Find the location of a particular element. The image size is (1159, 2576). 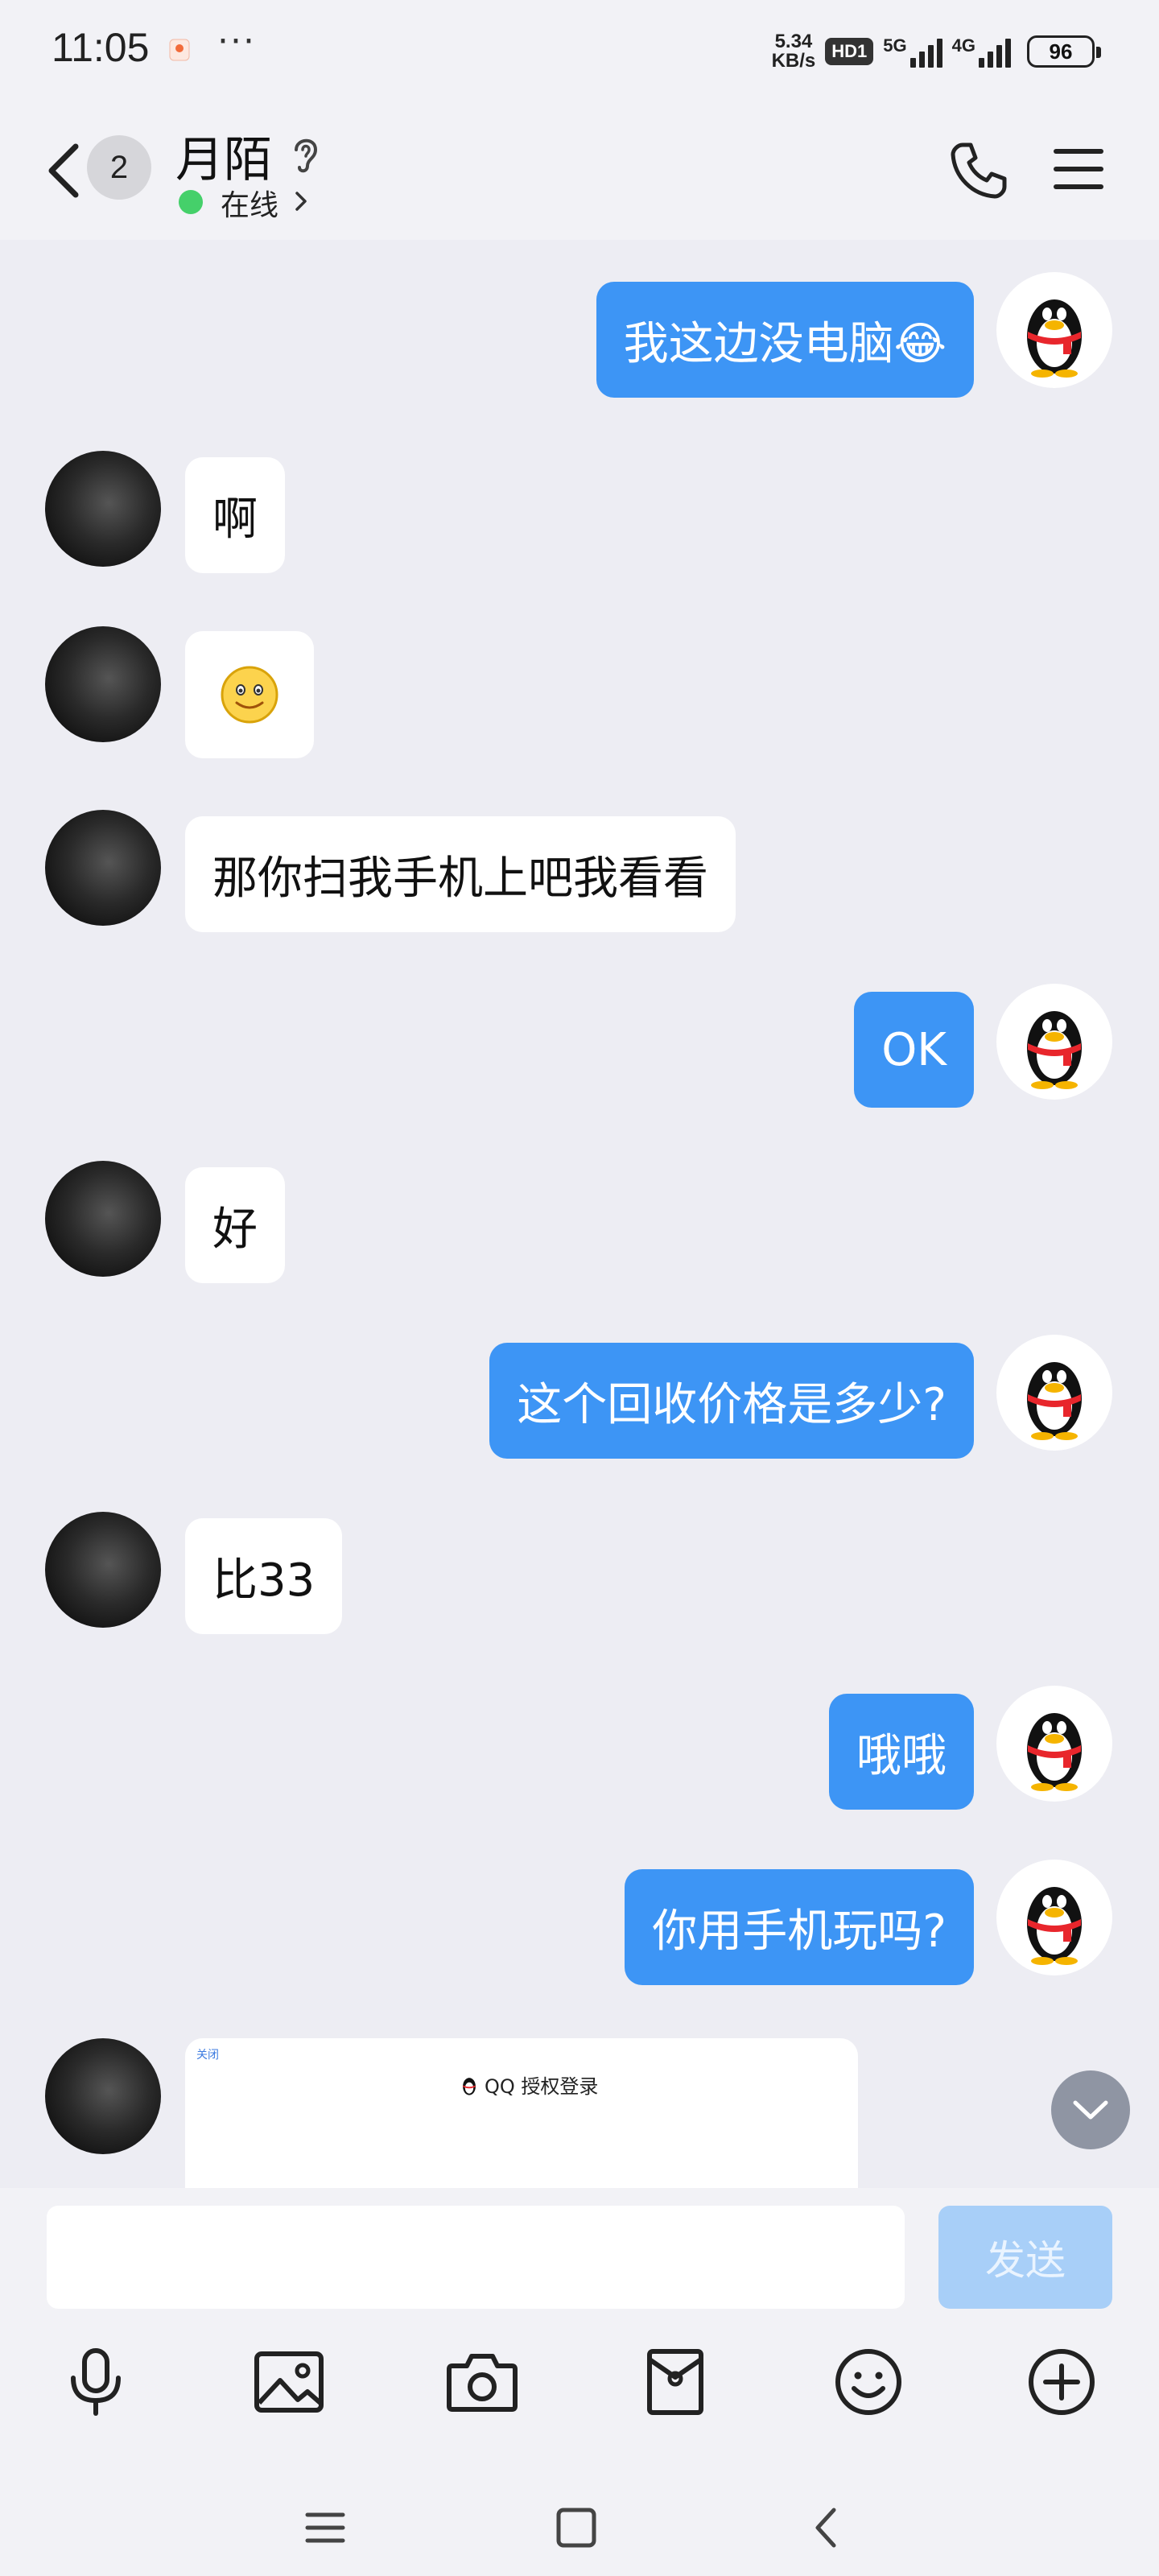

back-arrow-icon is located at coordinates (64, 170).